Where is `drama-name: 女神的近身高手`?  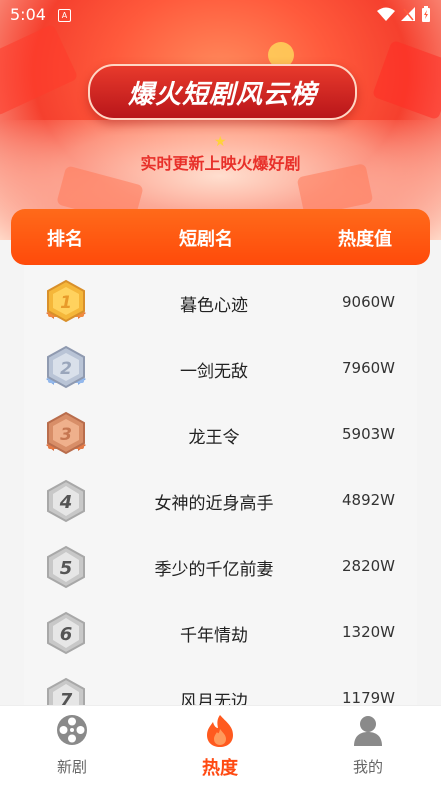
drama-name: 女神的近身高手 is located at coordinates (214, 504).